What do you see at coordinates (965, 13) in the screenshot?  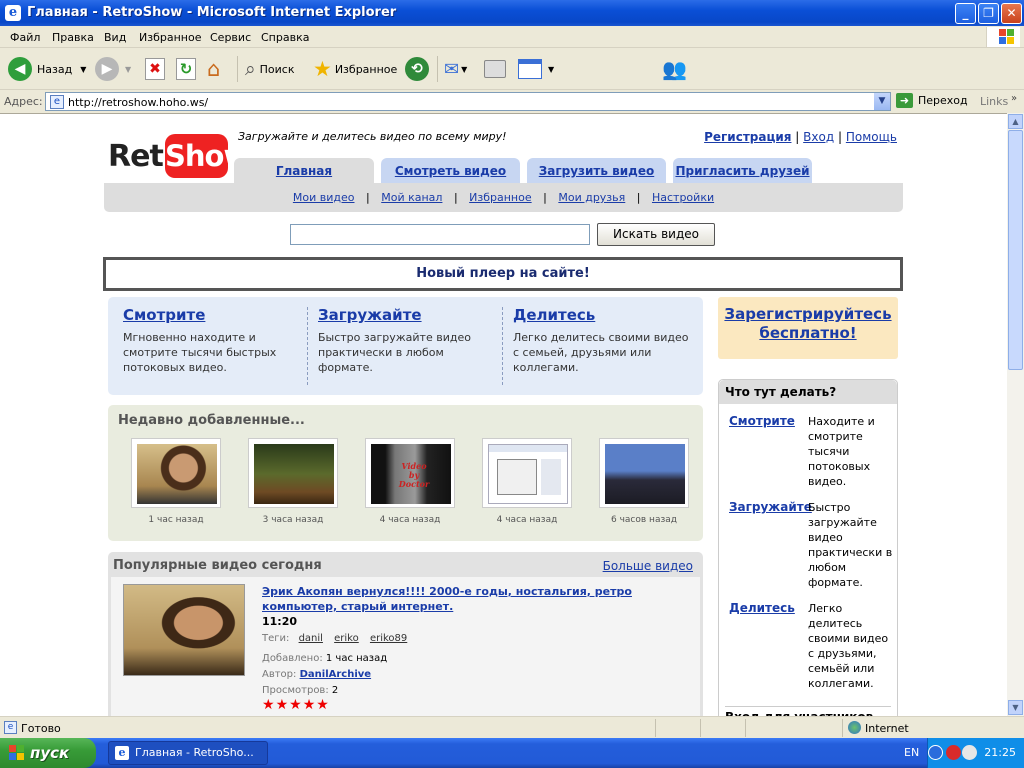 I see `minimize-button: _` at bounding box center [965, 13].